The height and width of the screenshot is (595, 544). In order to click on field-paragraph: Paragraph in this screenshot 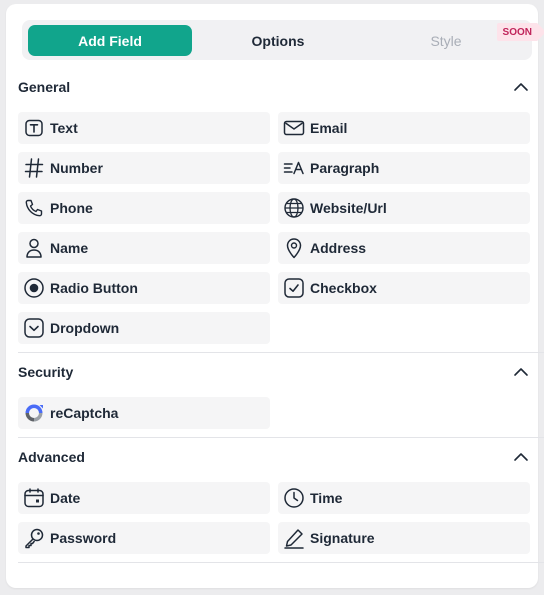, I will do `click(404, 168)`.